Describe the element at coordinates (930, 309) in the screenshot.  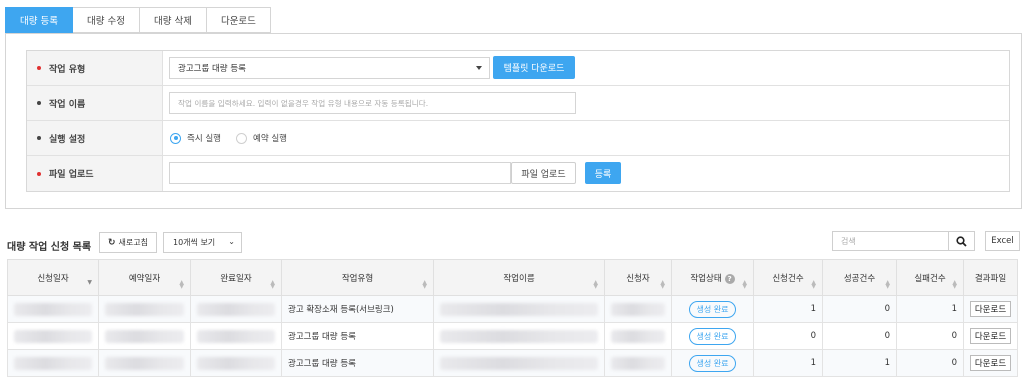
I see `fail-count-cell: 1` at that location.